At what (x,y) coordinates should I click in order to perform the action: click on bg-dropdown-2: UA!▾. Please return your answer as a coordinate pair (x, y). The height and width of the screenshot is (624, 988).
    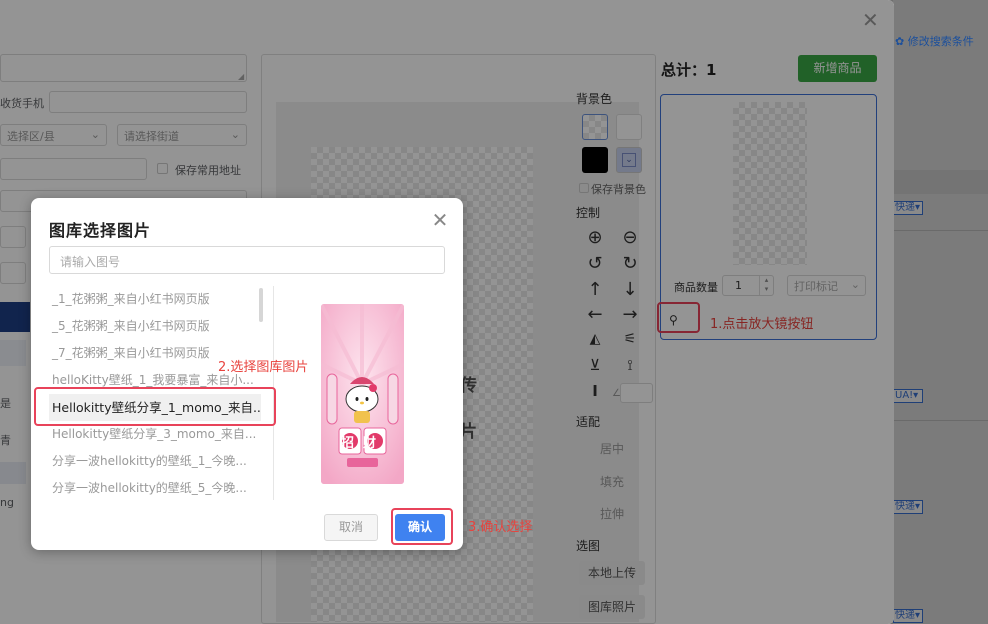
    Looking at the image, I should click on (908, 396).